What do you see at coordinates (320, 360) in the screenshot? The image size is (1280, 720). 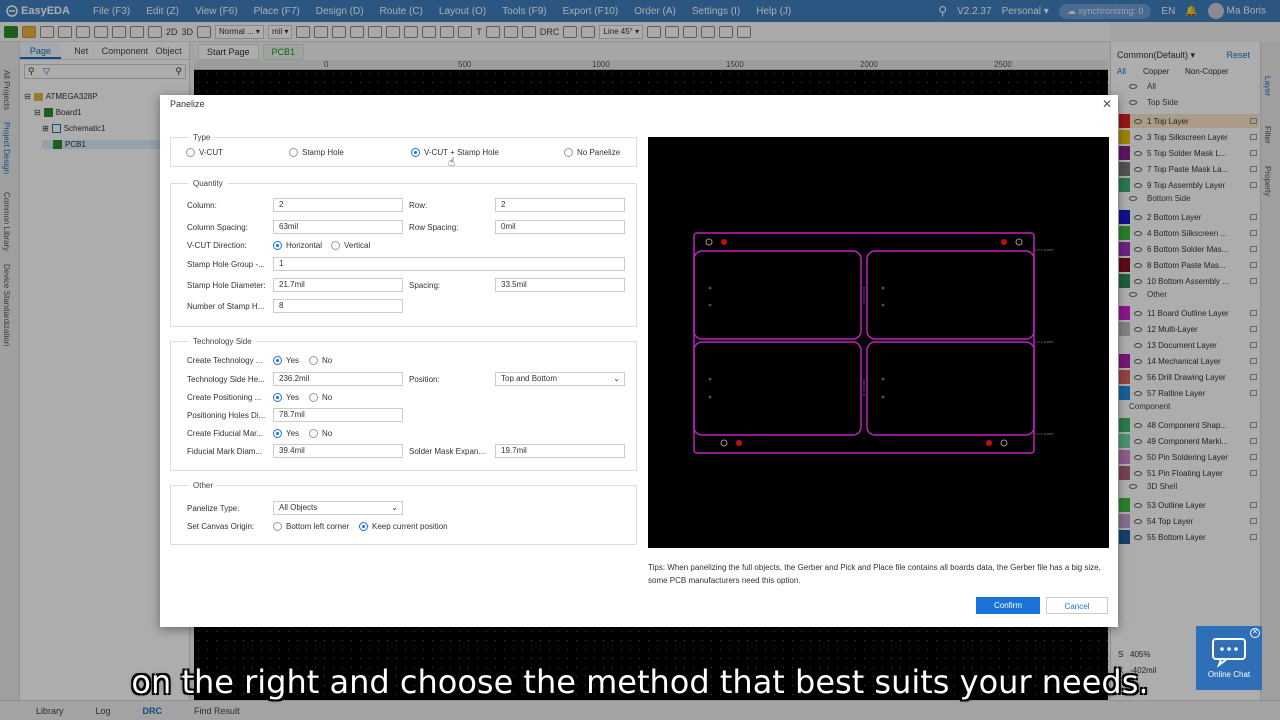 I see `create-tech-no-radio: No` at bounding box center [320, 360].